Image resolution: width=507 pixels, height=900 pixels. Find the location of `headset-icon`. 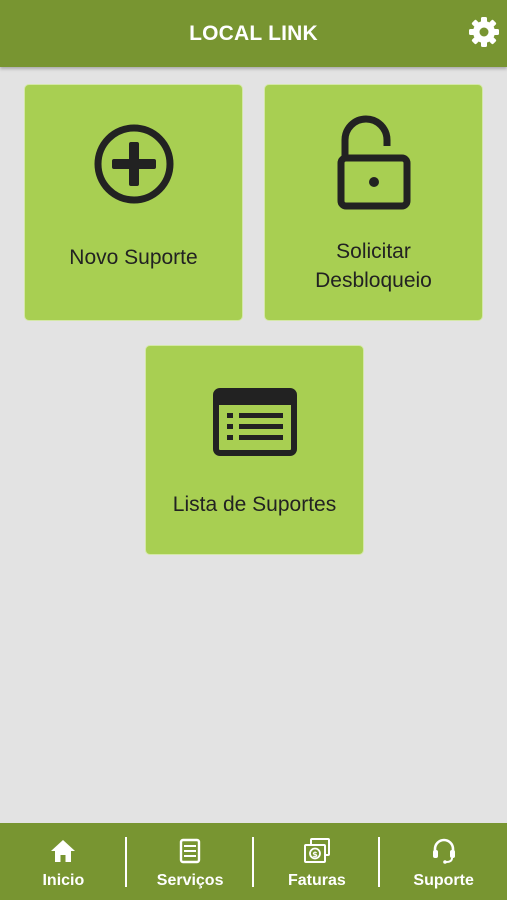

headset-icon is located at coordinates (444, 851).